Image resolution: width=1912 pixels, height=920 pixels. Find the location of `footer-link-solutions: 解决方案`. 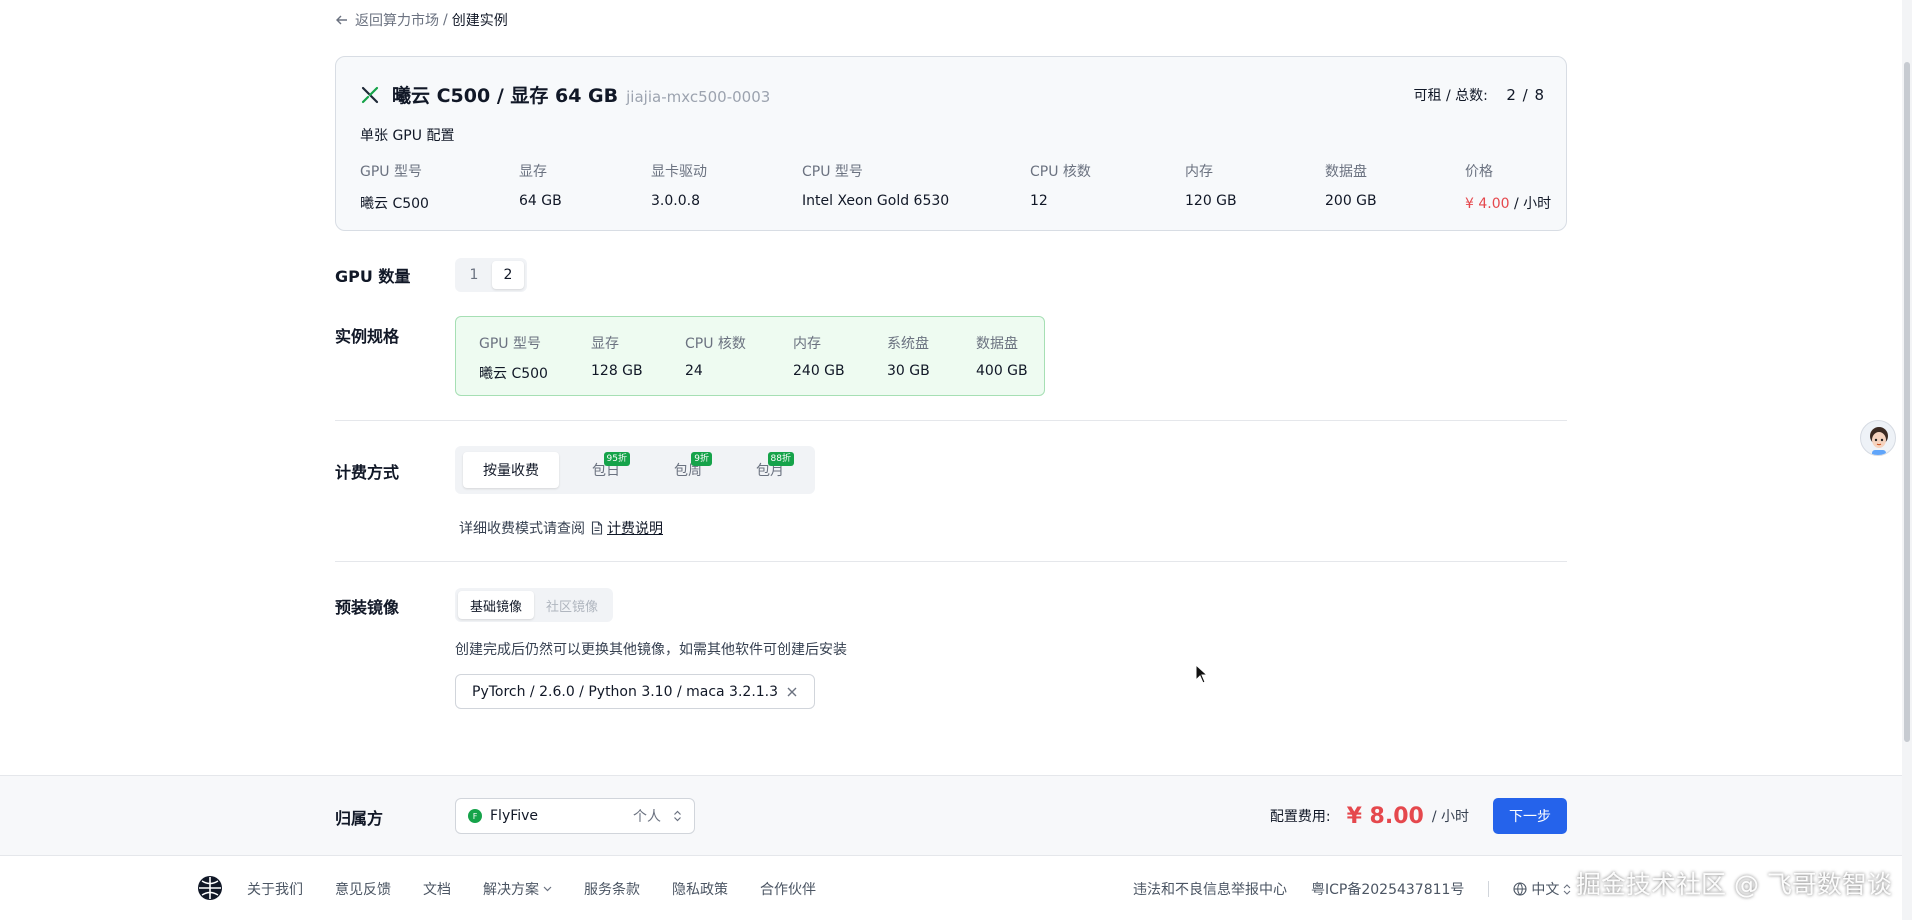

footer-link-solutions: 解决方案 is located at coordinates (517, 889).